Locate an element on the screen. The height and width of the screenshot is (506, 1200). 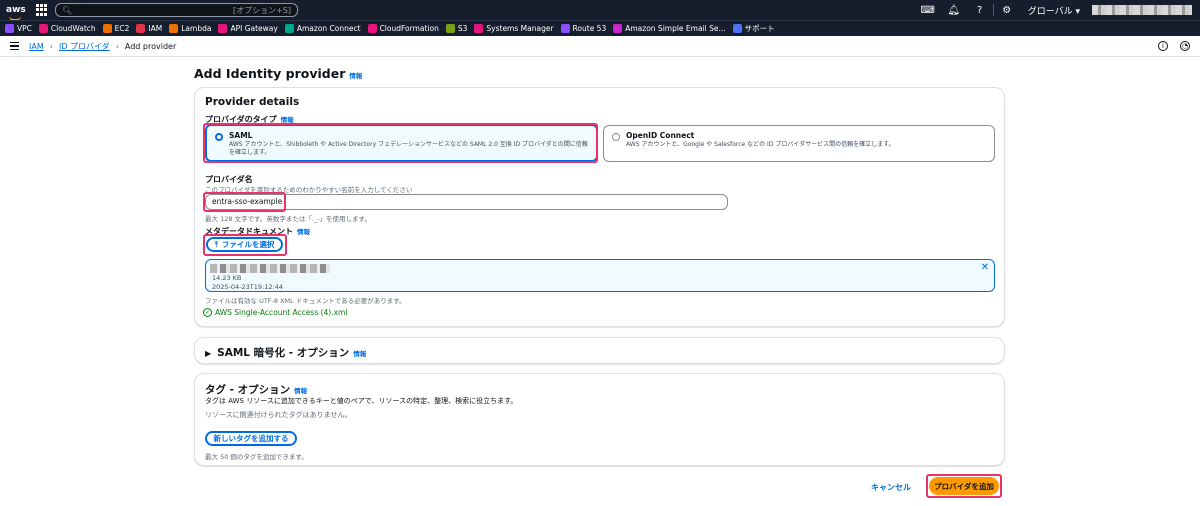
page-title: Add Identity provider 情報 is located at coordinates (278, 73).